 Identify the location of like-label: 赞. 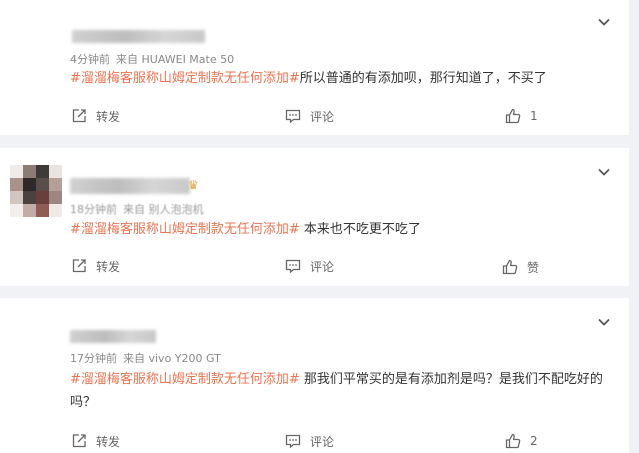
(533, 267).